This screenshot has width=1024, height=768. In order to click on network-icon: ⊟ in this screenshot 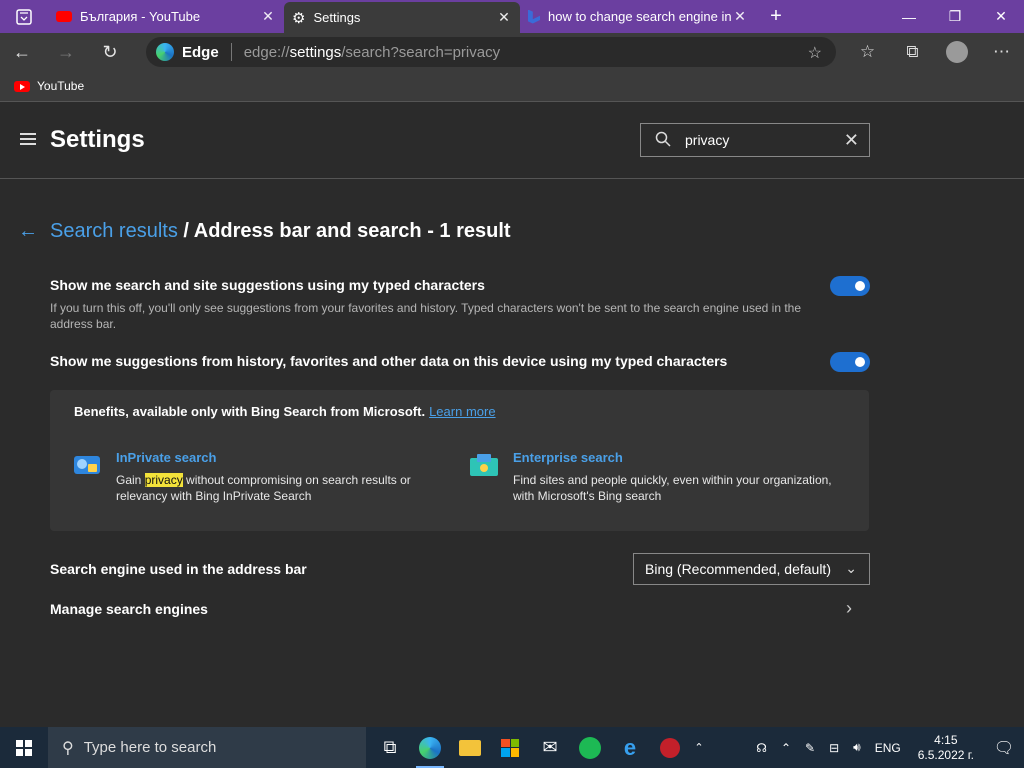, I will do `click(834, 748)`.